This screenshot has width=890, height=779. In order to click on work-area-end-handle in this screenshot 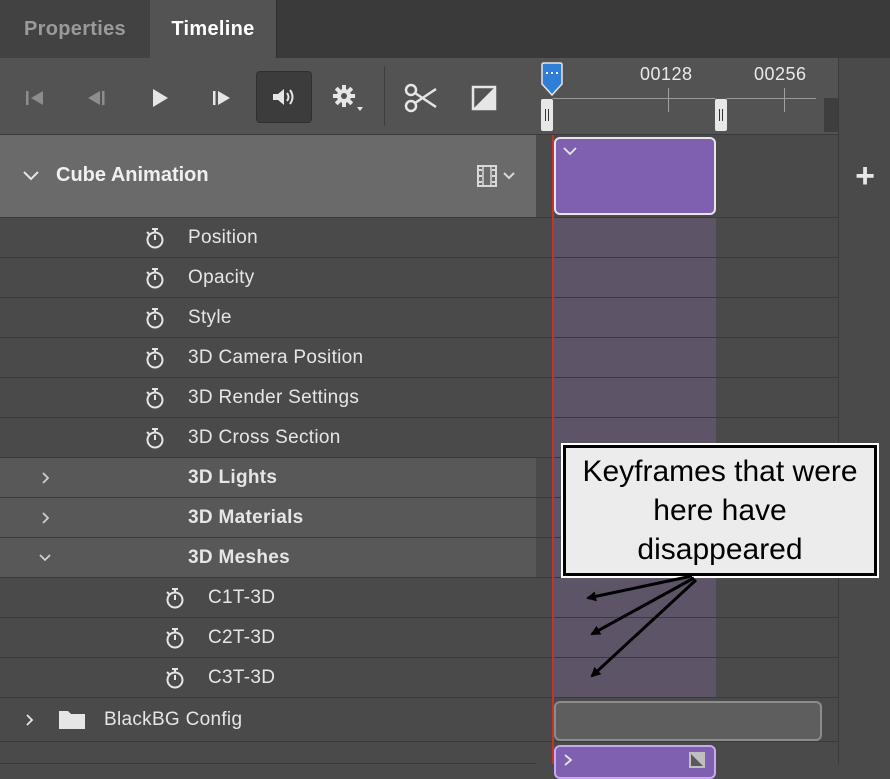, I will do `click(721, 115)`.